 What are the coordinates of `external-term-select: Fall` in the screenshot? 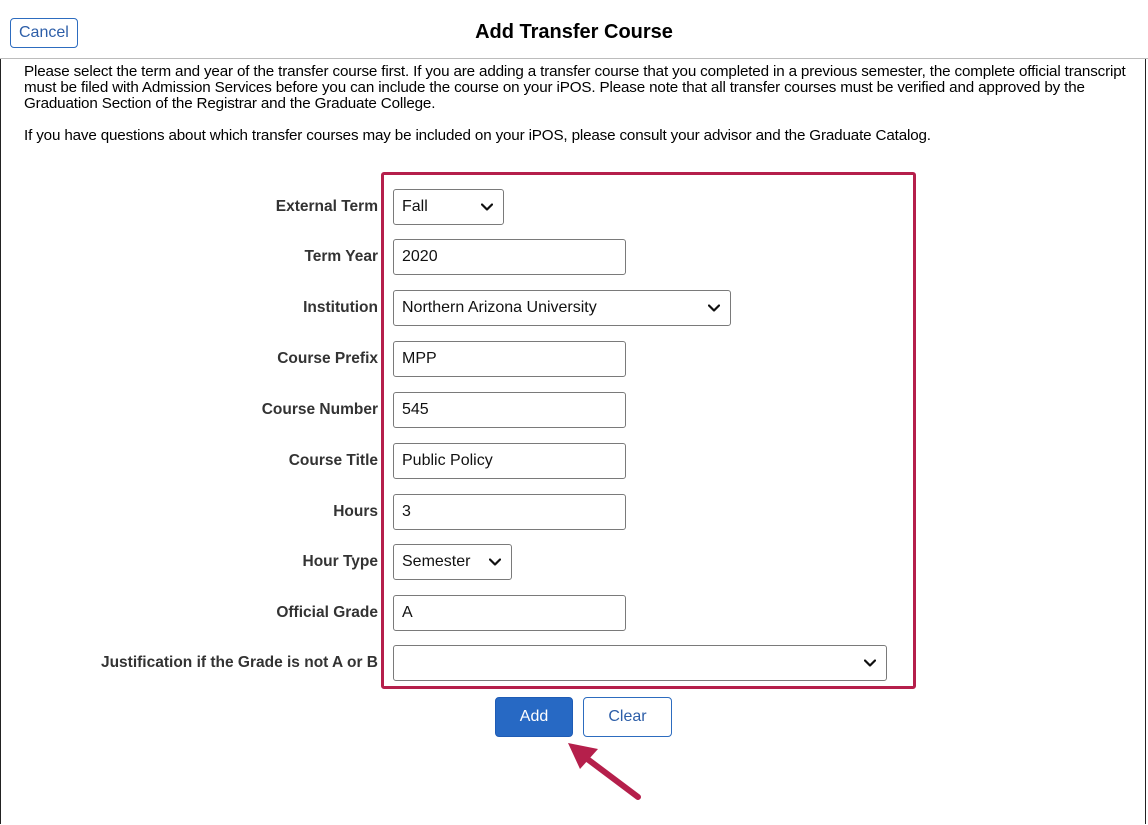 It's located at (448, 207).